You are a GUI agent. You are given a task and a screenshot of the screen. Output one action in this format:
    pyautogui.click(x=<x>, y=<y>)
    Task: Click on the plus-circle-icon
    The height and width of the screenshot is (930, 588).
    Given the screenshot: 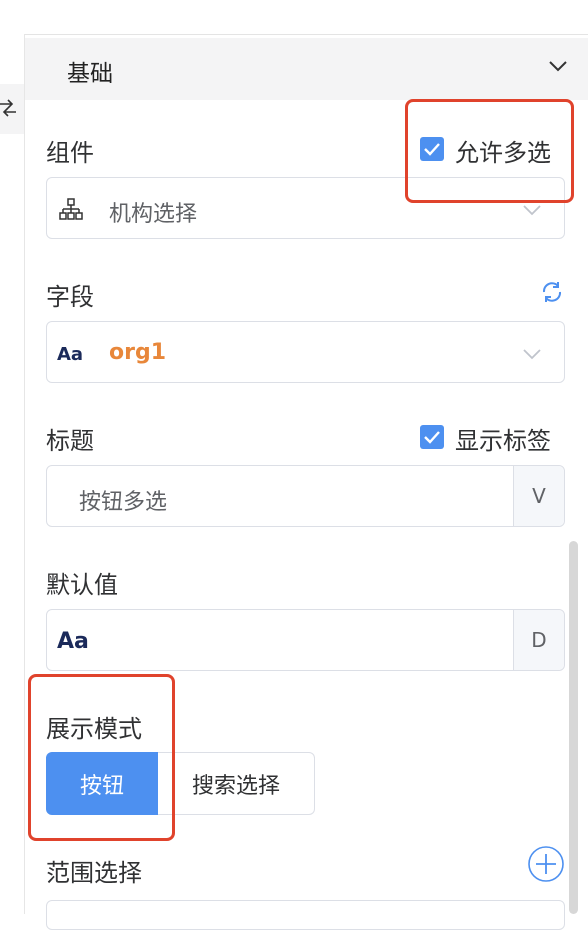 What is the action you would take?
    pyautogui.click(x=546, y=864)
    